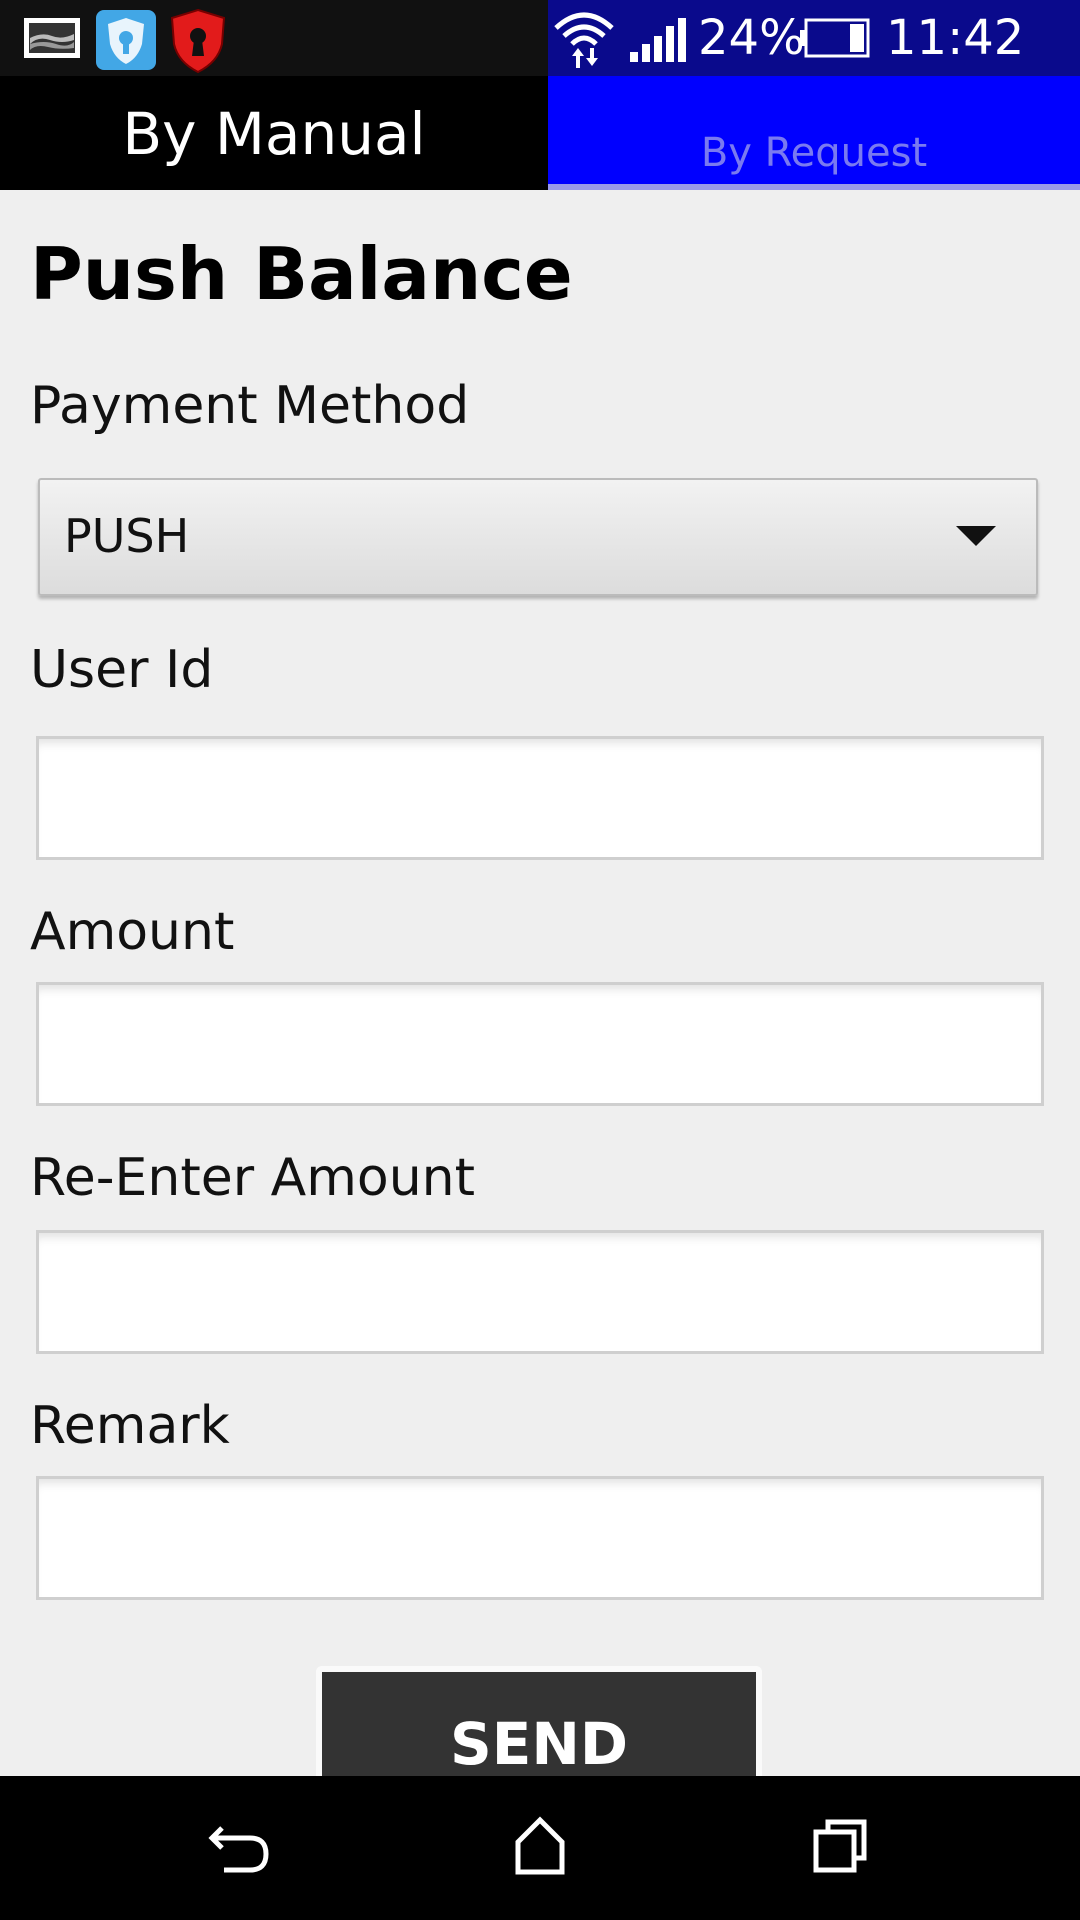 The width and height of the screenshot is (1080, 1920). I want to click on remark-input, so click(540, 1538).